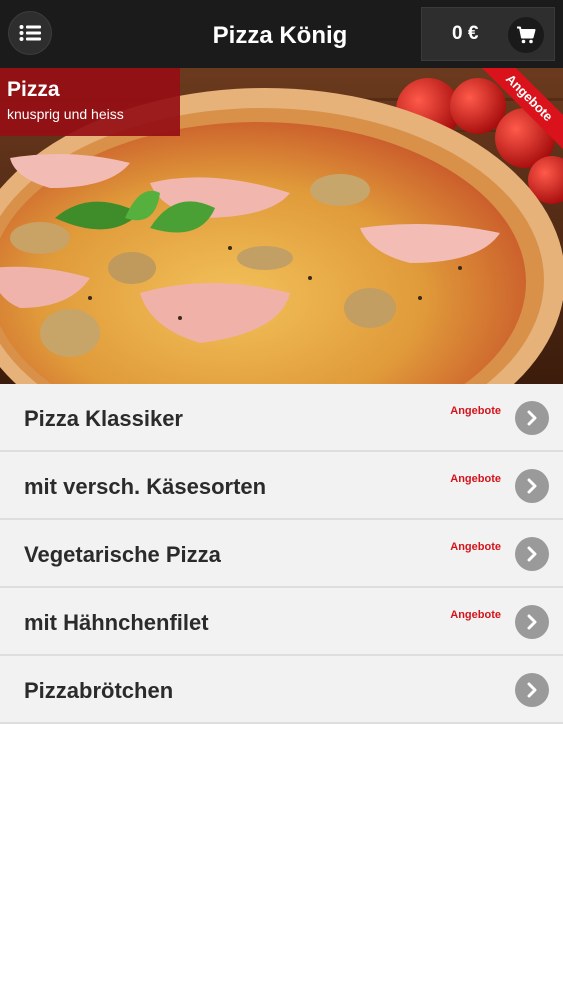 This screenshot has width=563, height=1000. What do you see at coordinates (281, 486) in the screenshot?
I see `list-item: mit versch. Käsesorten Angebote` at bounding box center [281, 486].